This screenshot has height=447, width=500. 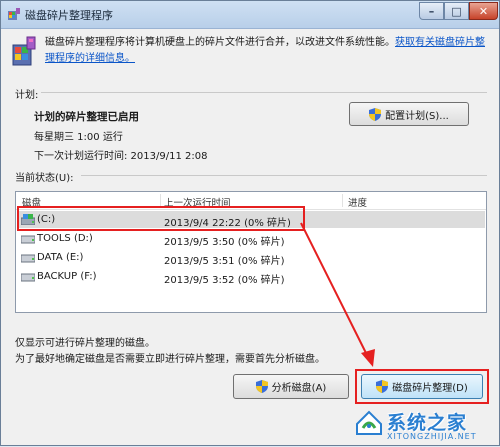 I want to click on schedule-divider, so click(x=264, y=92).